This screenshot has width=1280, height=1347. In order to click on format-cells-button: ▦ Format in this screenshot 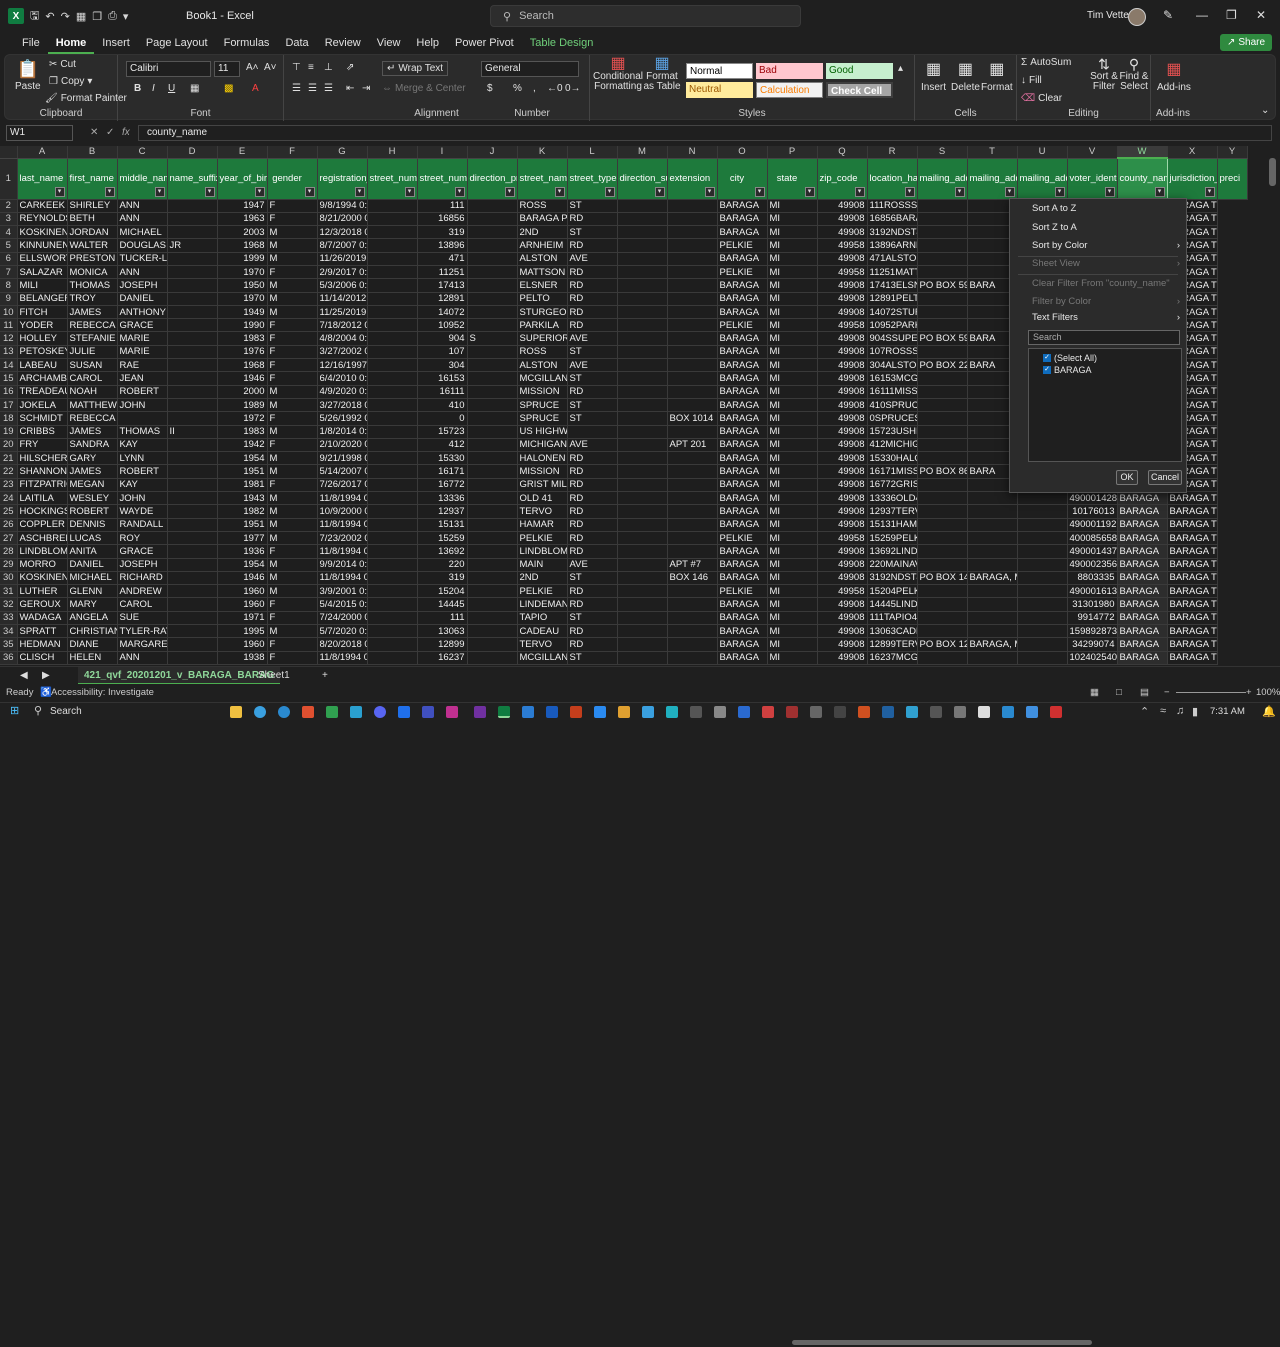, I will do `click(997, 76)`.